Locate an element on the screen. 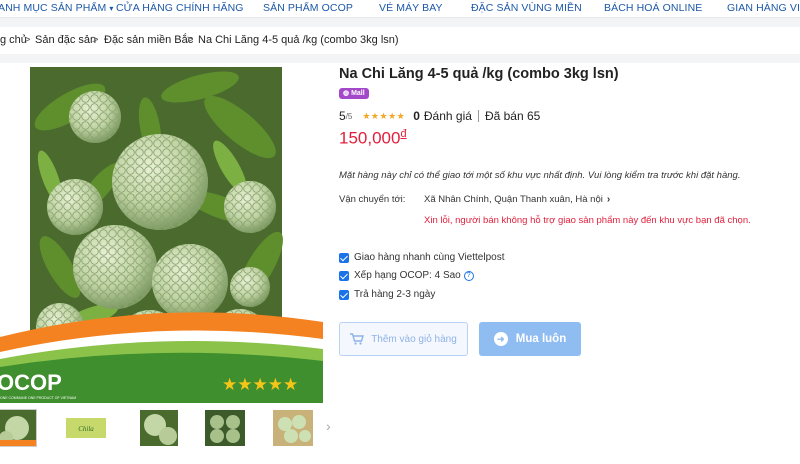 The width and height of the screenshot is (800, 464). rating-value: 5 is located at coordinates (342, 116).